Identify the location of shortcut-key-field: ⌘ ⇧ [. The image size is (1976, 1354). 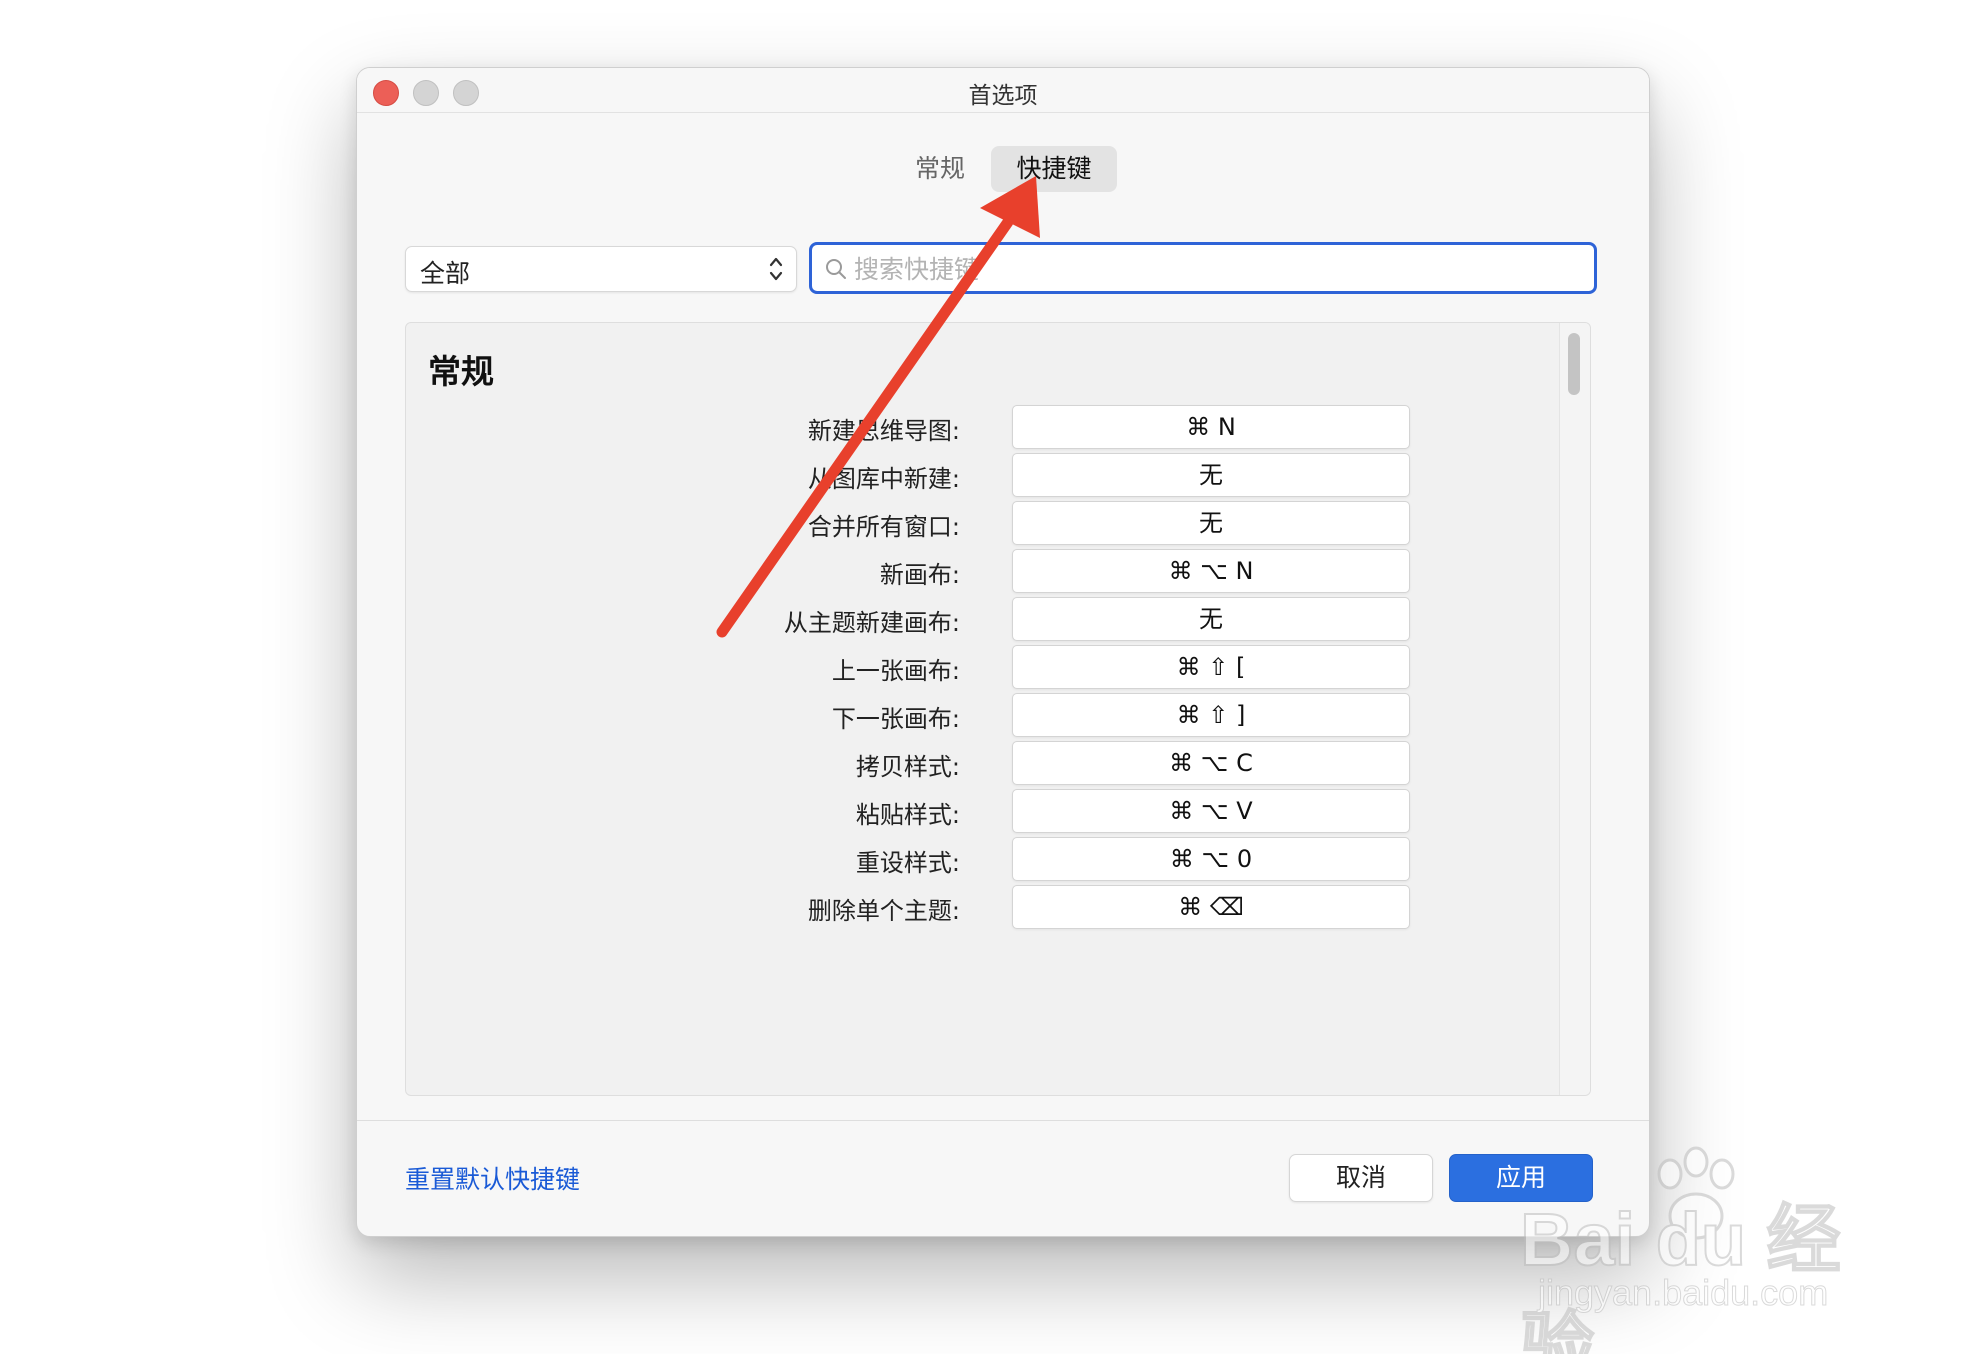
(1211, 667).